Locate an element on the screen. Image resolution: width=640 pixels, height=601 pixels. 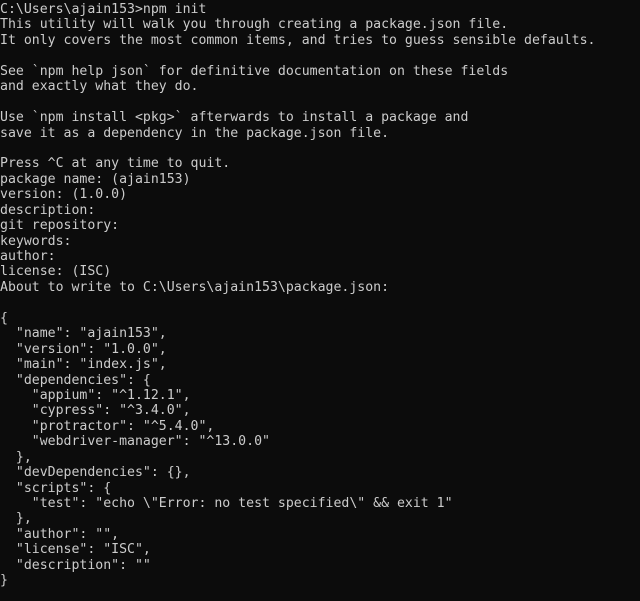
json-output-line: "main": "index.js", is located at coordinates (83, 365).